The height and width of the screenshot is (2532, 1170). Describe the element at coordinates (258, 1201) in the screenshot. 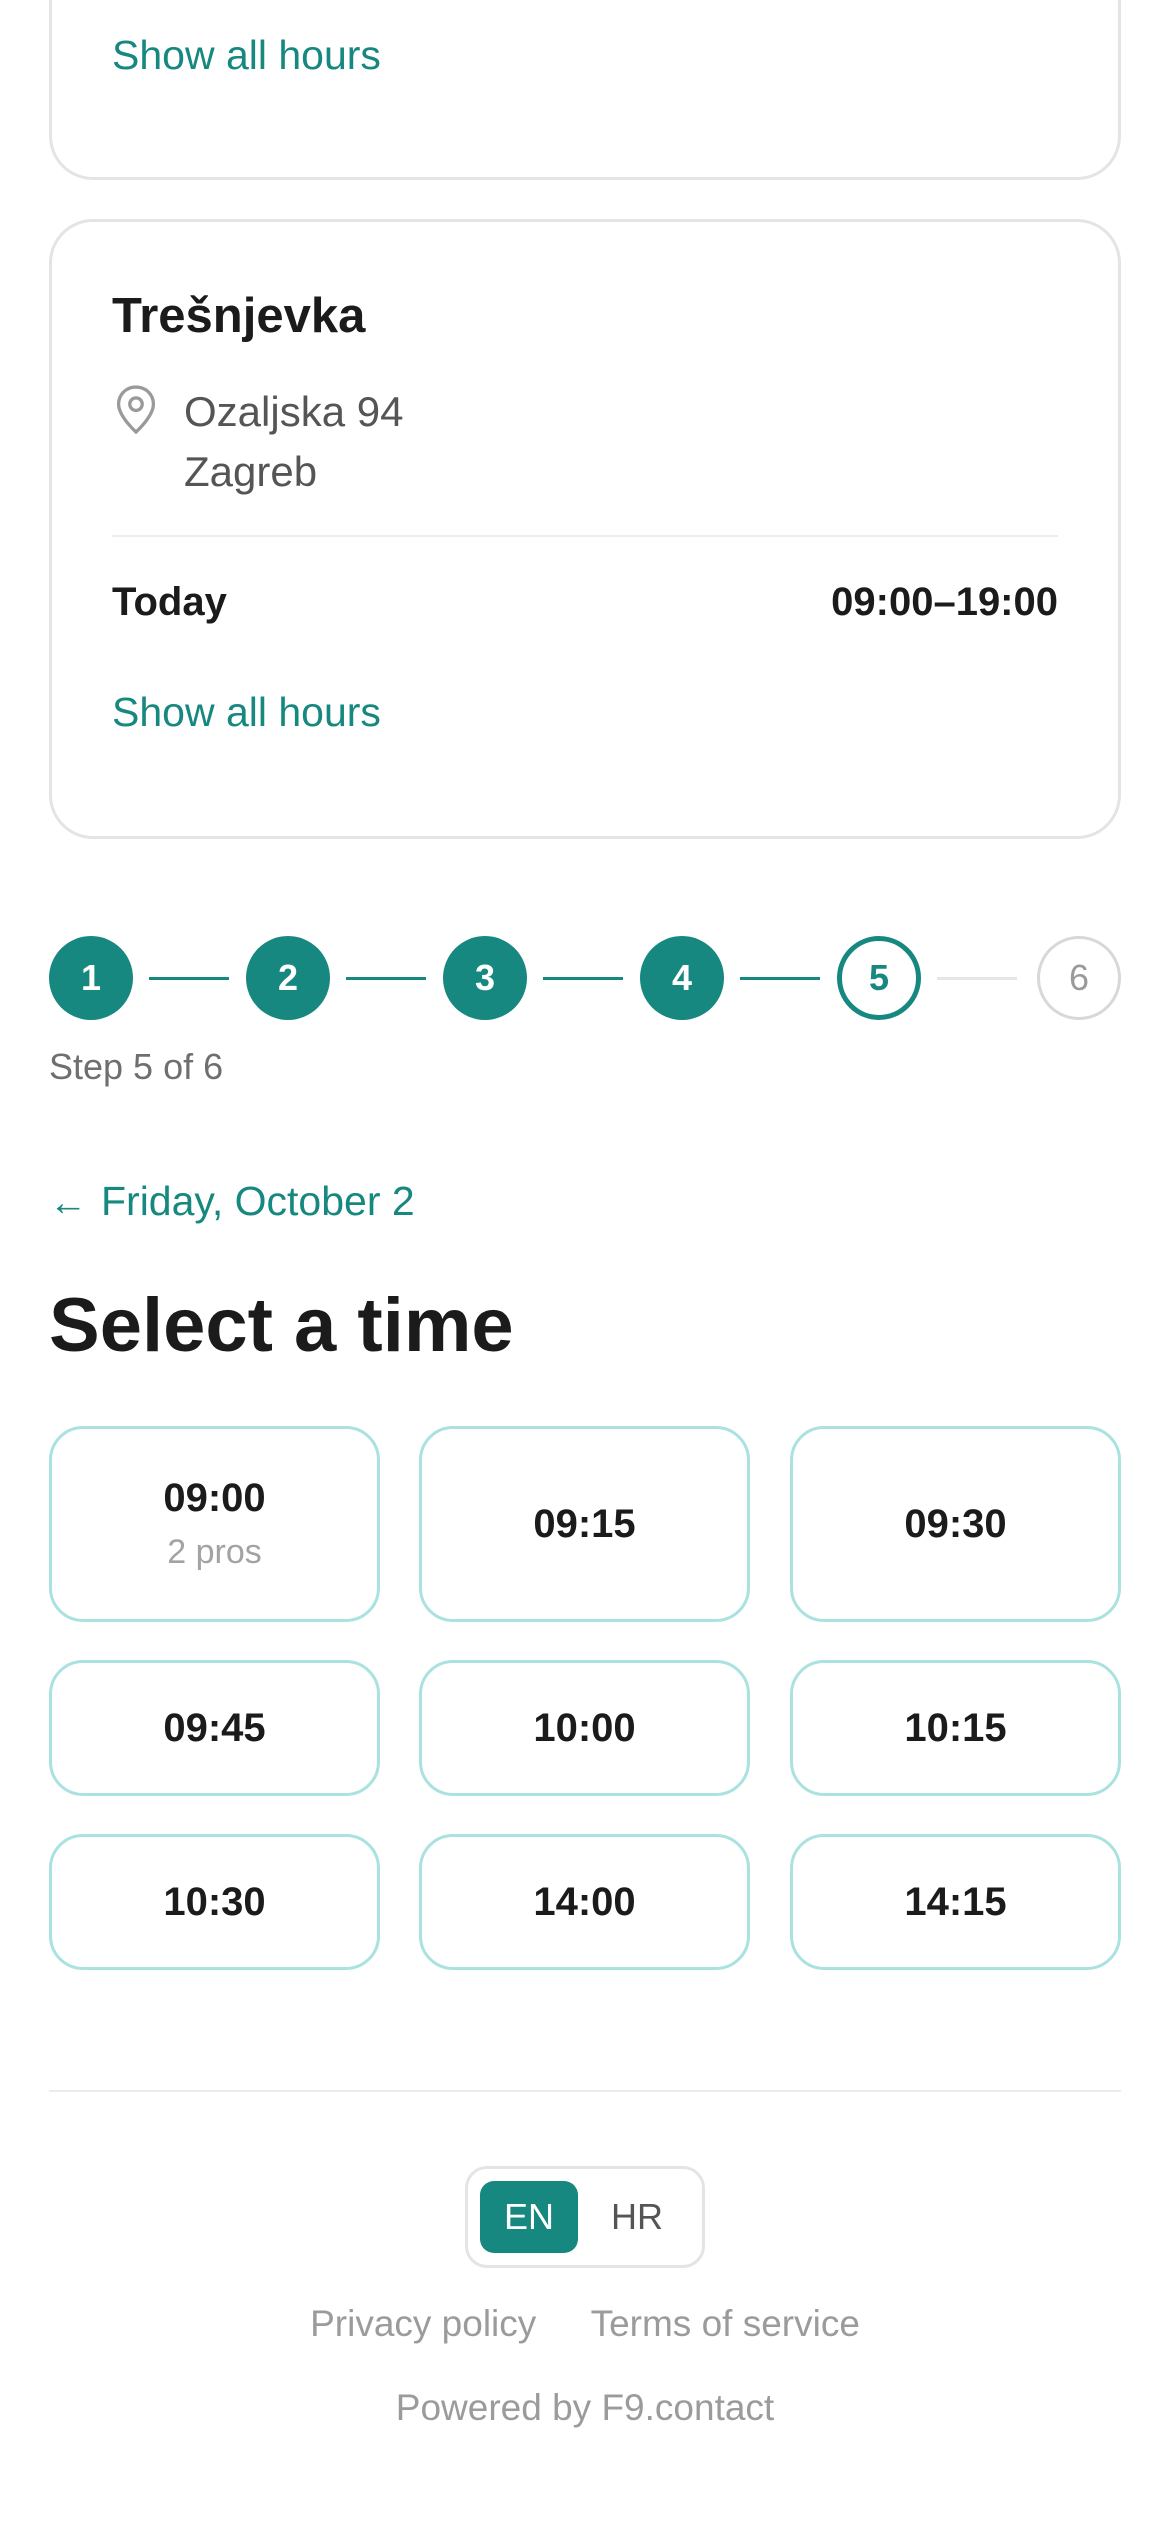

I see `selected-date-label: Friday, October 2` at that location.